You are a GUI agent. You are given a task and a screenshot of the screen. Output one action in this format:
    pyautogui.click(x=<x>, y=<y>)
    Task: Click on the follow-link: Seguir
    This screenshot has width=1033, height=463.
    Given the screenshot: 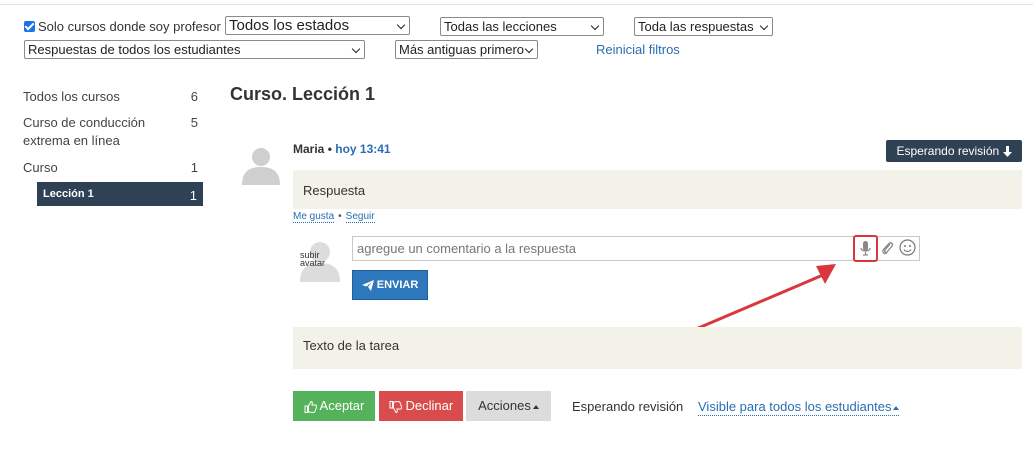 What is the action you would take?
    pyautogui.click(x=360, y=217)
    